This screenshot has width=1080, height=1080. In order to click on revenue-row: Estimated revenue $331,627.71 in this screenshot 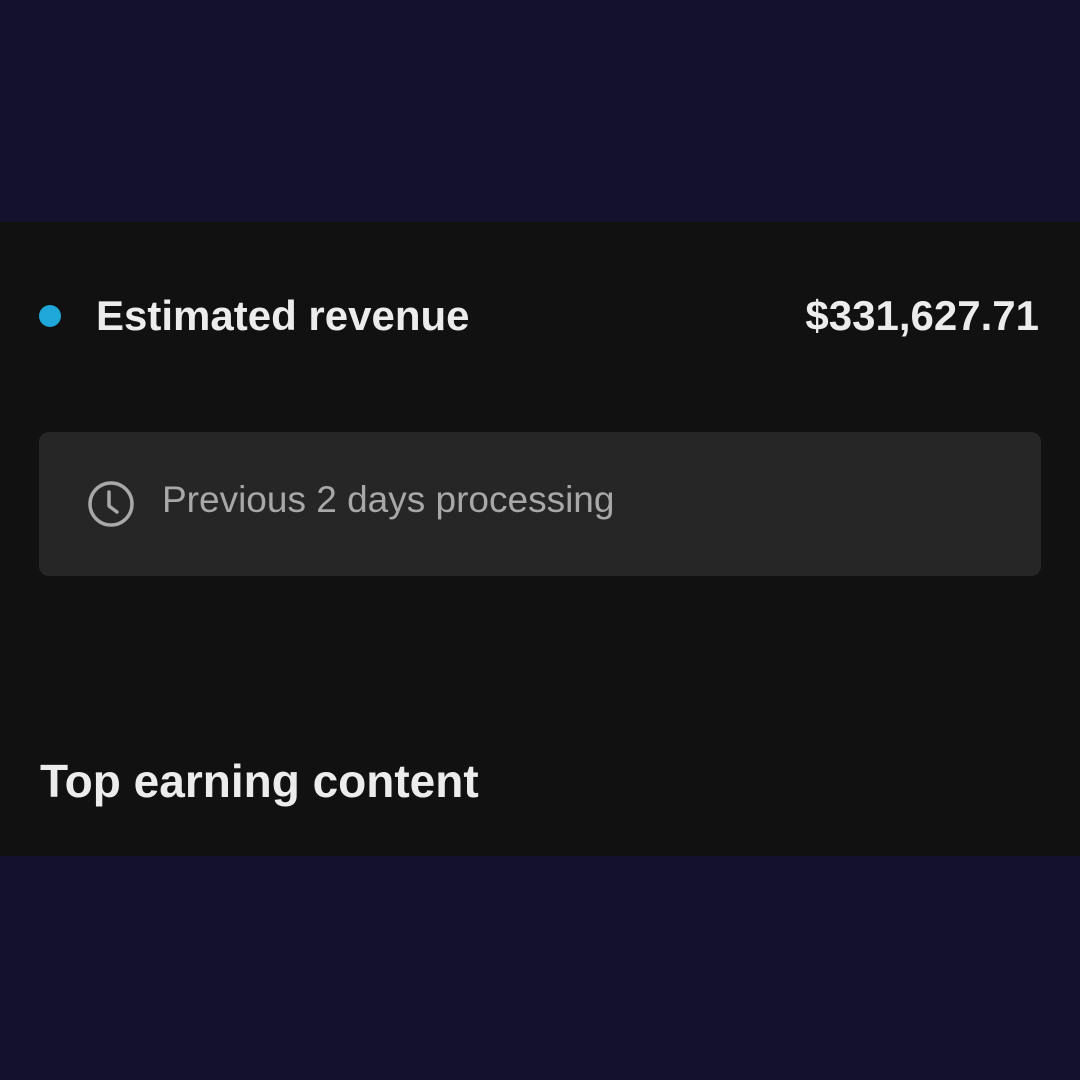, I will do `click(540, 315)`.